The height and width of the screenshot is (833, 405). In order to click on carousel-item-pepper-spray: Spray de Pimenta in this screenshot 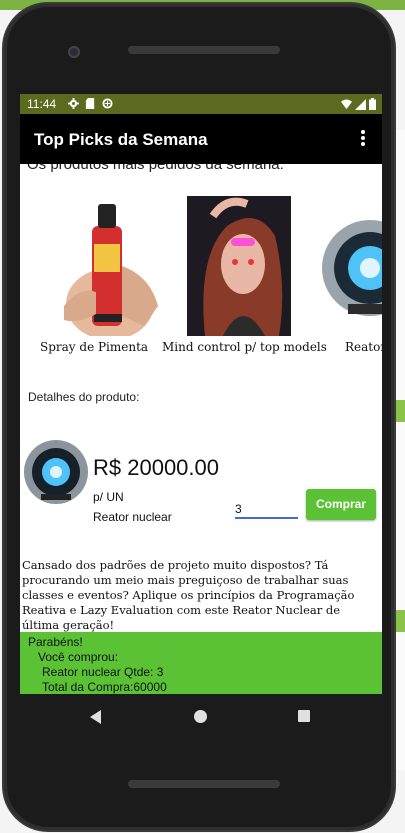, I will do `click(110, 275)`.